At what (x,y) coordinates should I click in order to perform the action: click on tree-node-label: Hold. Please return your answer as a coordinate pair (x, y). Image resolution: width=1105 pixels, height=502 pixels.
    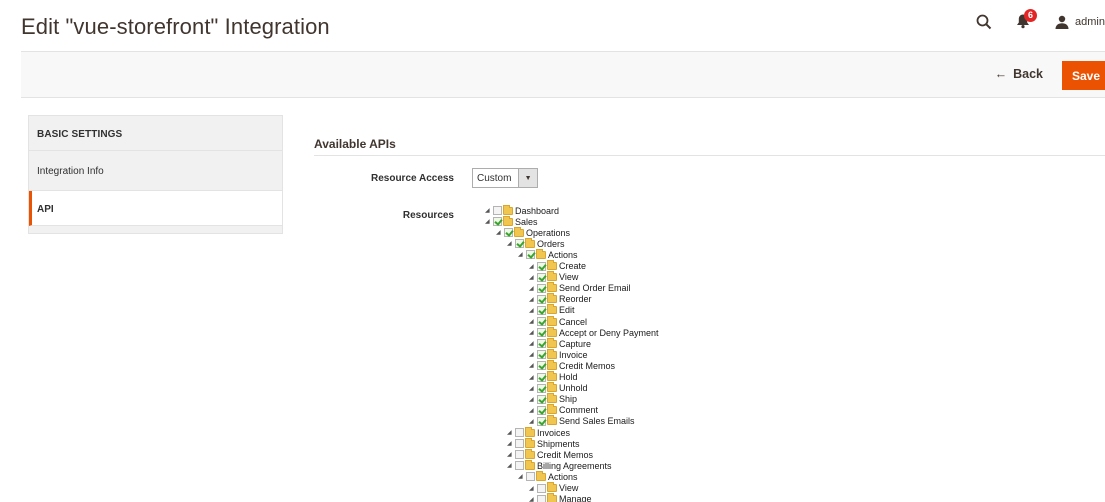
    Looking at the image, I should click on (568, 377).